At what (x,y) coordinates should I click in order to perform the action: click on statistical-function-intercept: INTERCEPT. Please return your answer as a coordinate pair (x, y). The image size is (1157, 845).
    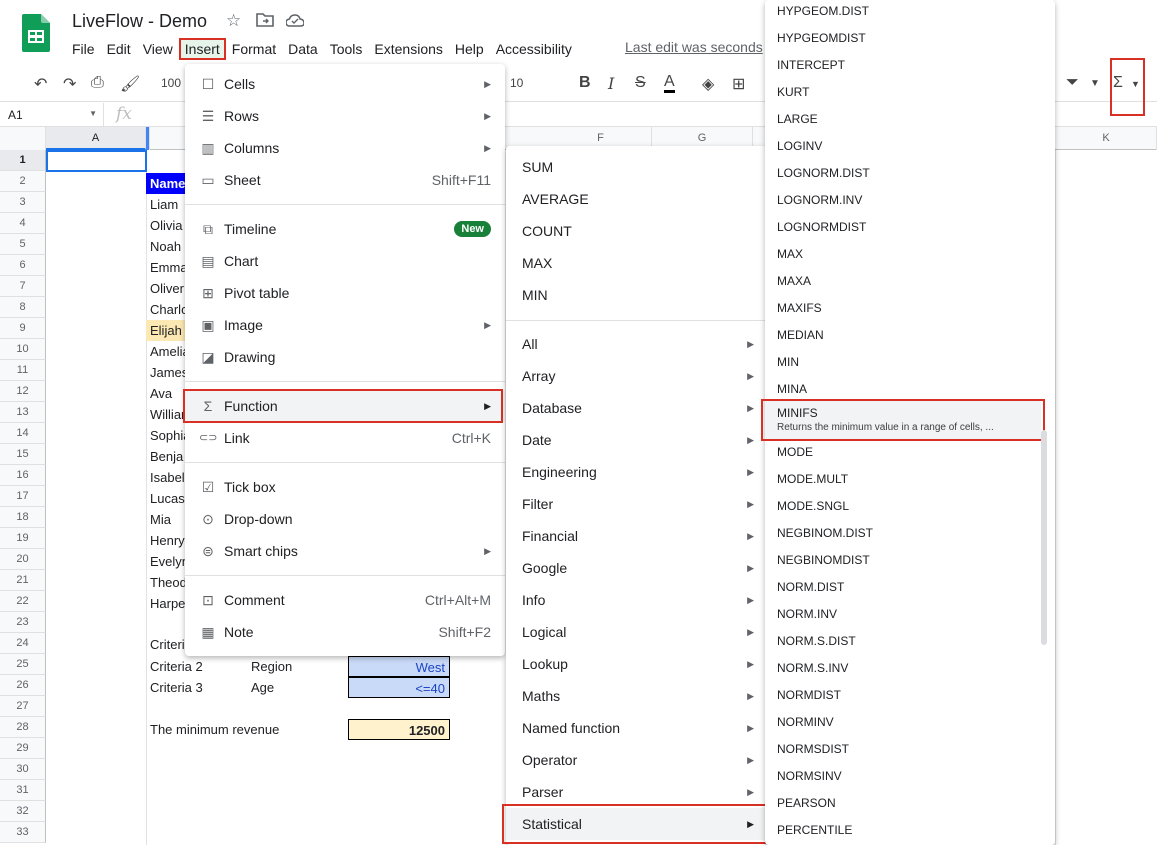
    Looking at the image, I should click on (903, 69).